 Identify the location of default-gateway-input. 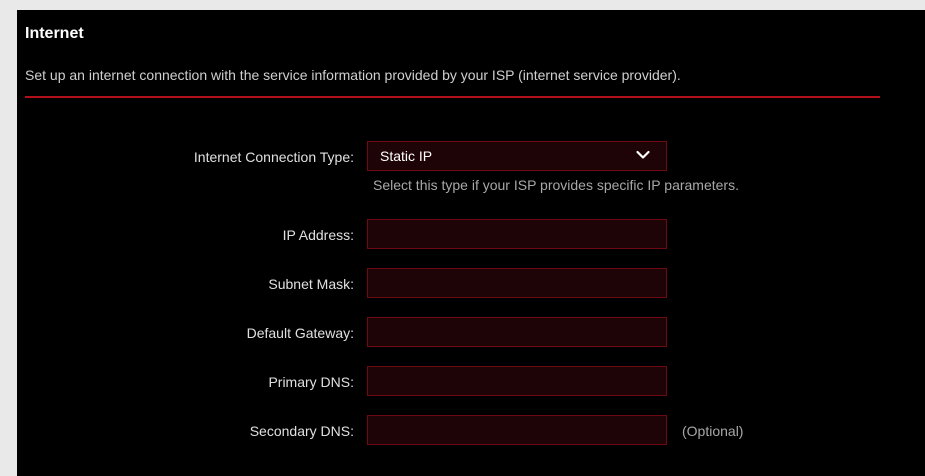
(517, 332).